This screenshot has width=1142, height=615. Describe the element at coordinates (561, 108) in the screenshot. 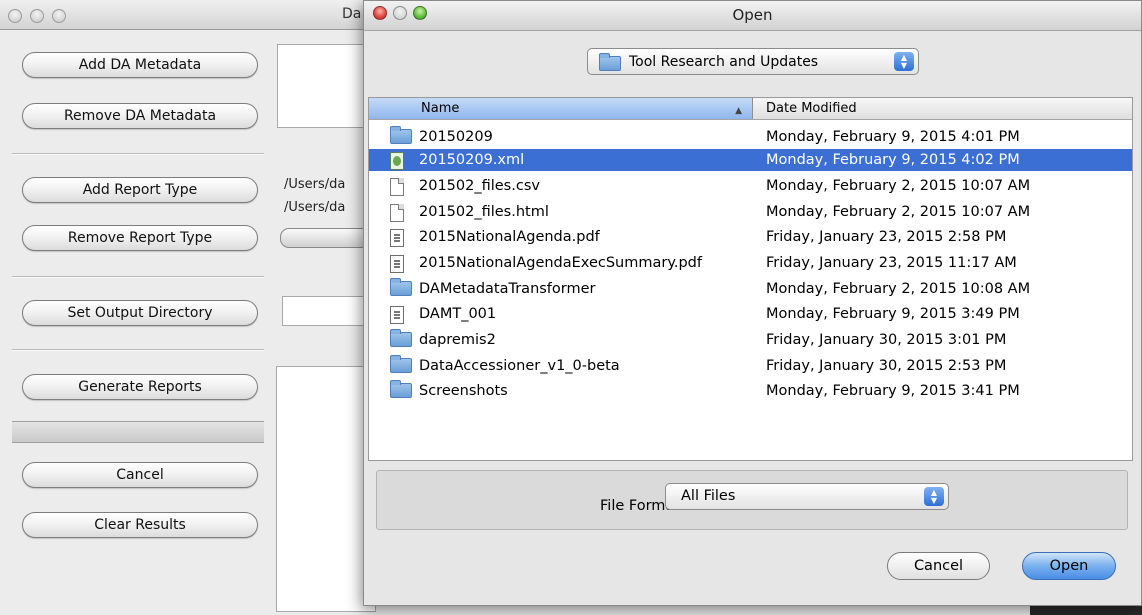

I see `name-column-header: Name ▲` at that location.